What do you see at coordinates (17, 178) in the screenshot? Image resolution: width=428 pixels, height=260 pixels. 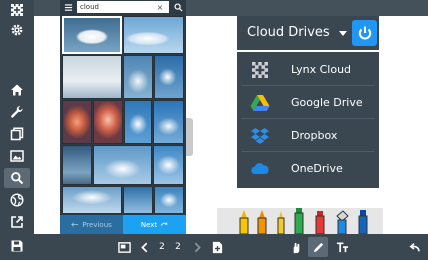 I see `search-icon` at bounding box center [17, 178].